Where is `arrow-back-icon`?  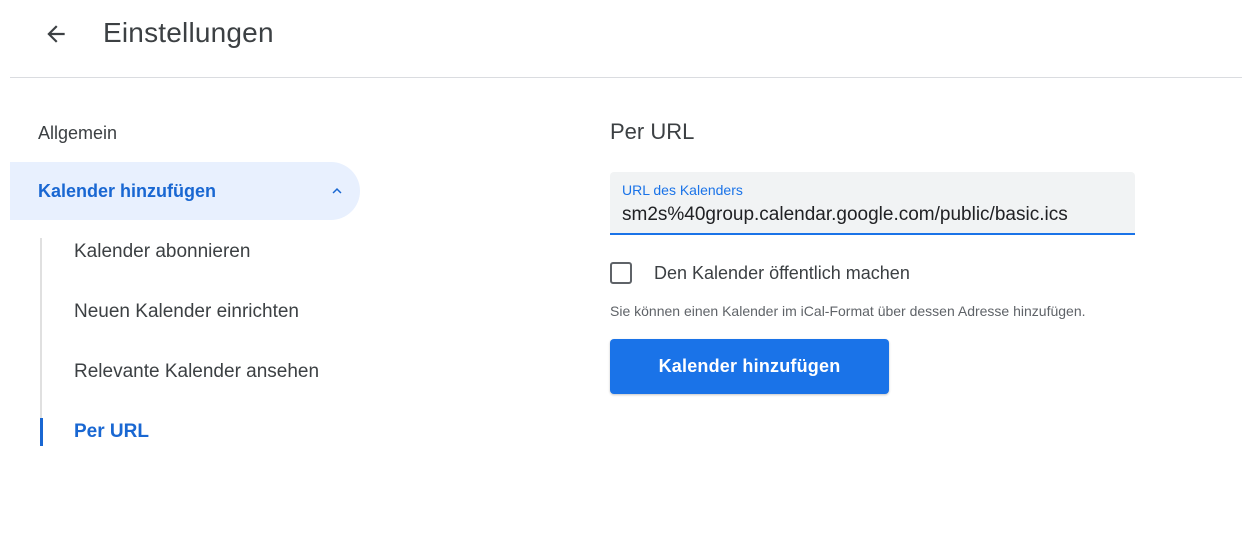
arrow-back-icon is located at coordinates (56, 34).